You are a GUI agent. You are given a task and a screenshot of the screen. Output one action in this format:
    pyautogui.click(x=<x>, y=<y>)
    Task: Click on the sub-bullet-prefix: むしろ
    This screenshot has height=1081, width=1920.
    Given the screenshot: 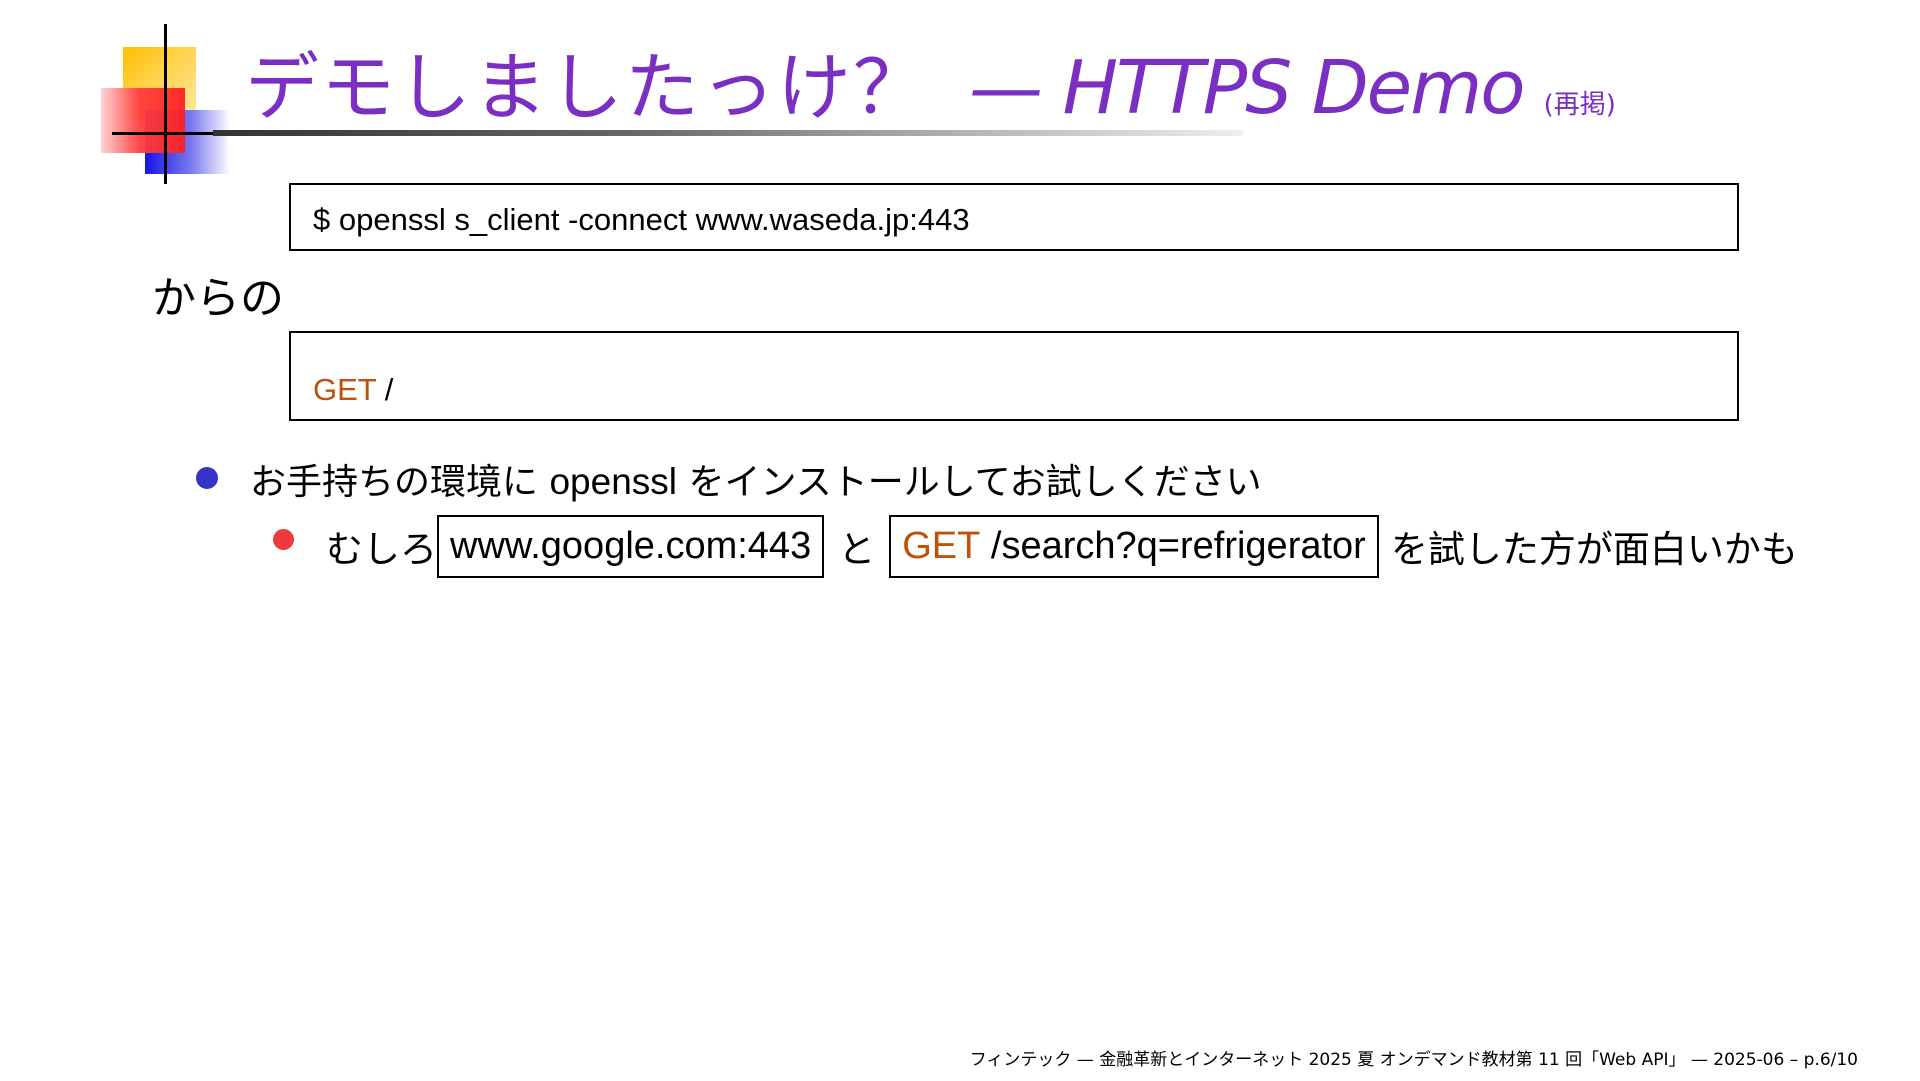 What is the action you would take?
    pyautogui.click(x=381, y=549)
    